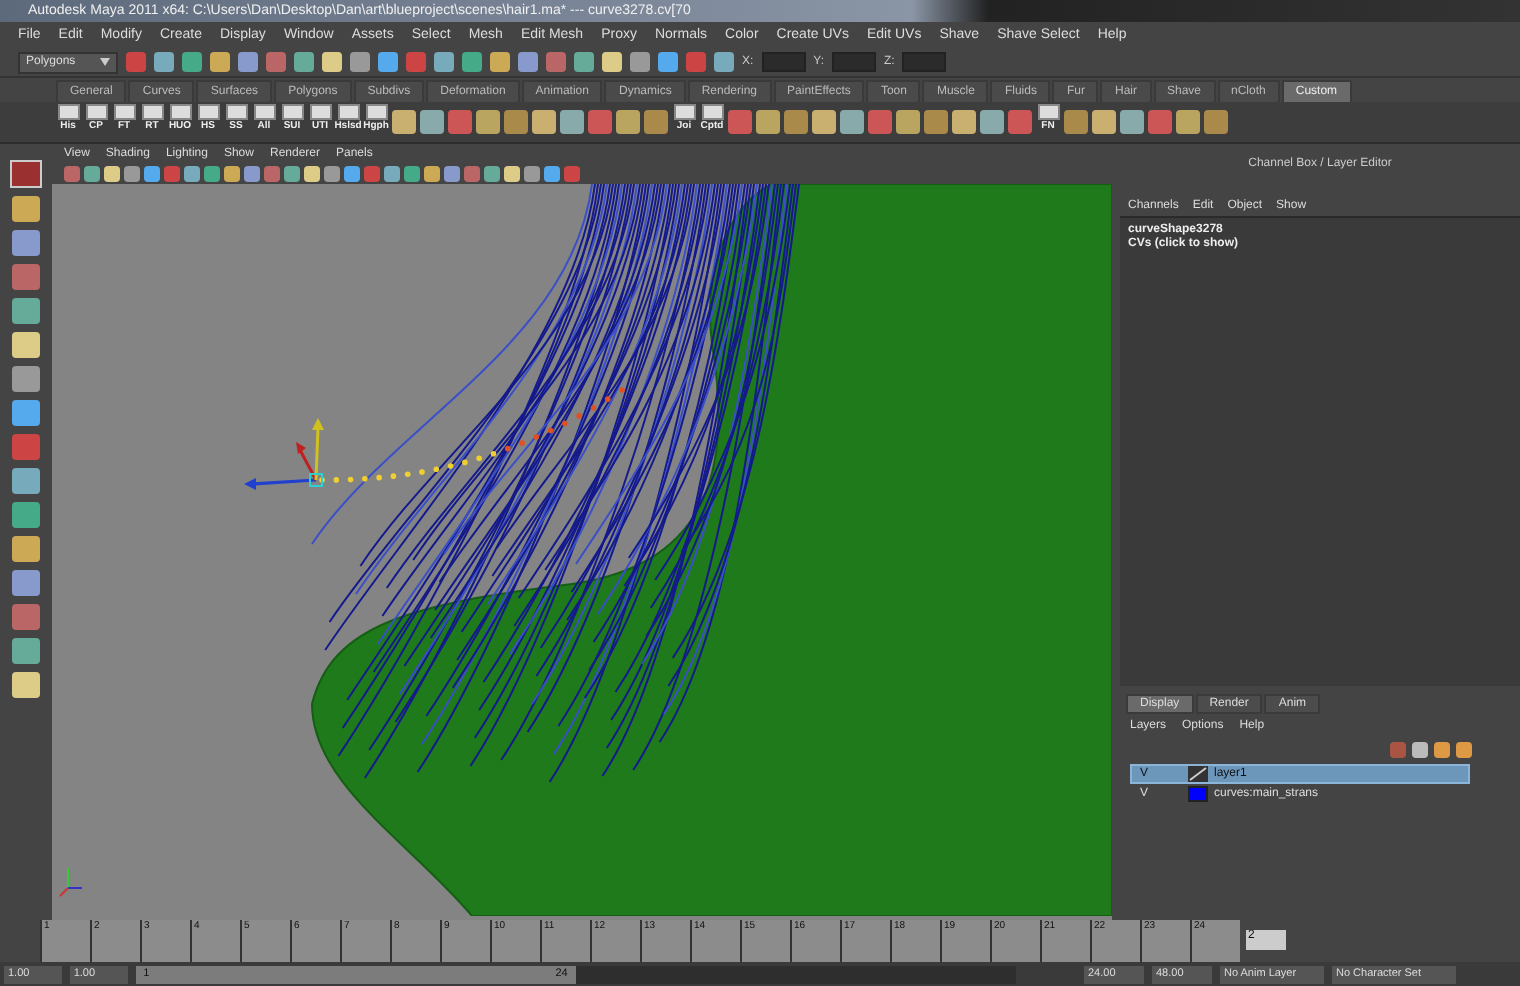  I want to click on select-tool-icon, so click(26, 174).